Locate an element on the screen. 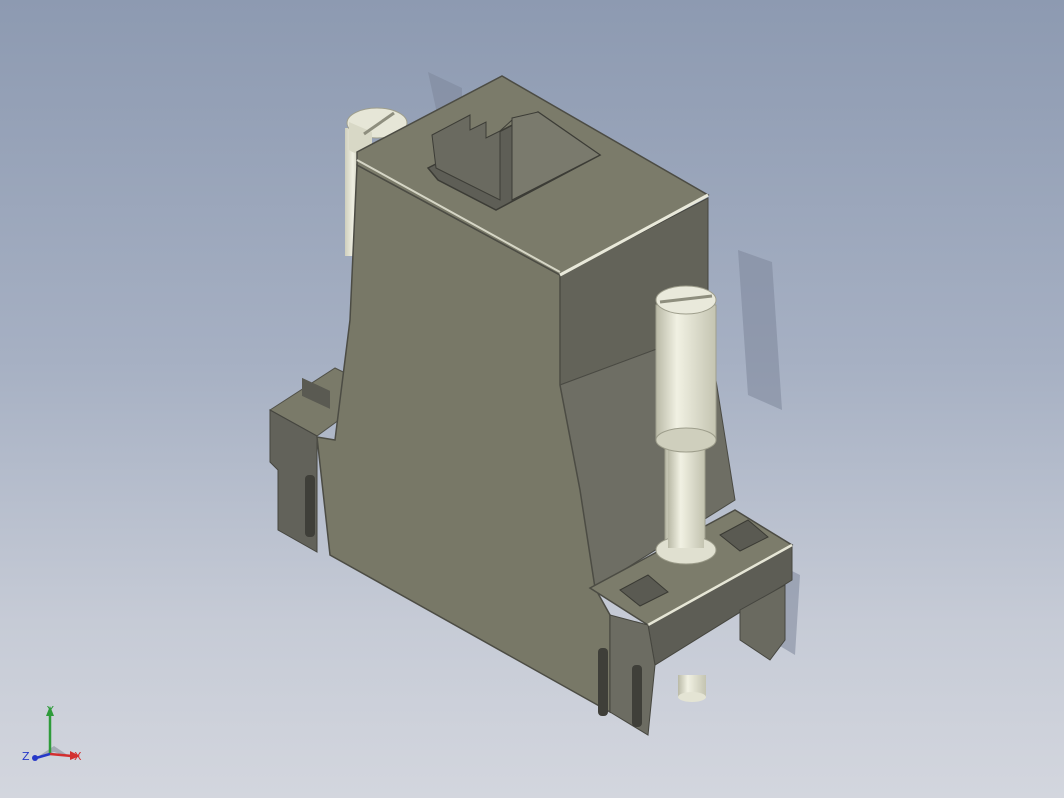  y-axis-label: Y is located at coordinates (50, 710).